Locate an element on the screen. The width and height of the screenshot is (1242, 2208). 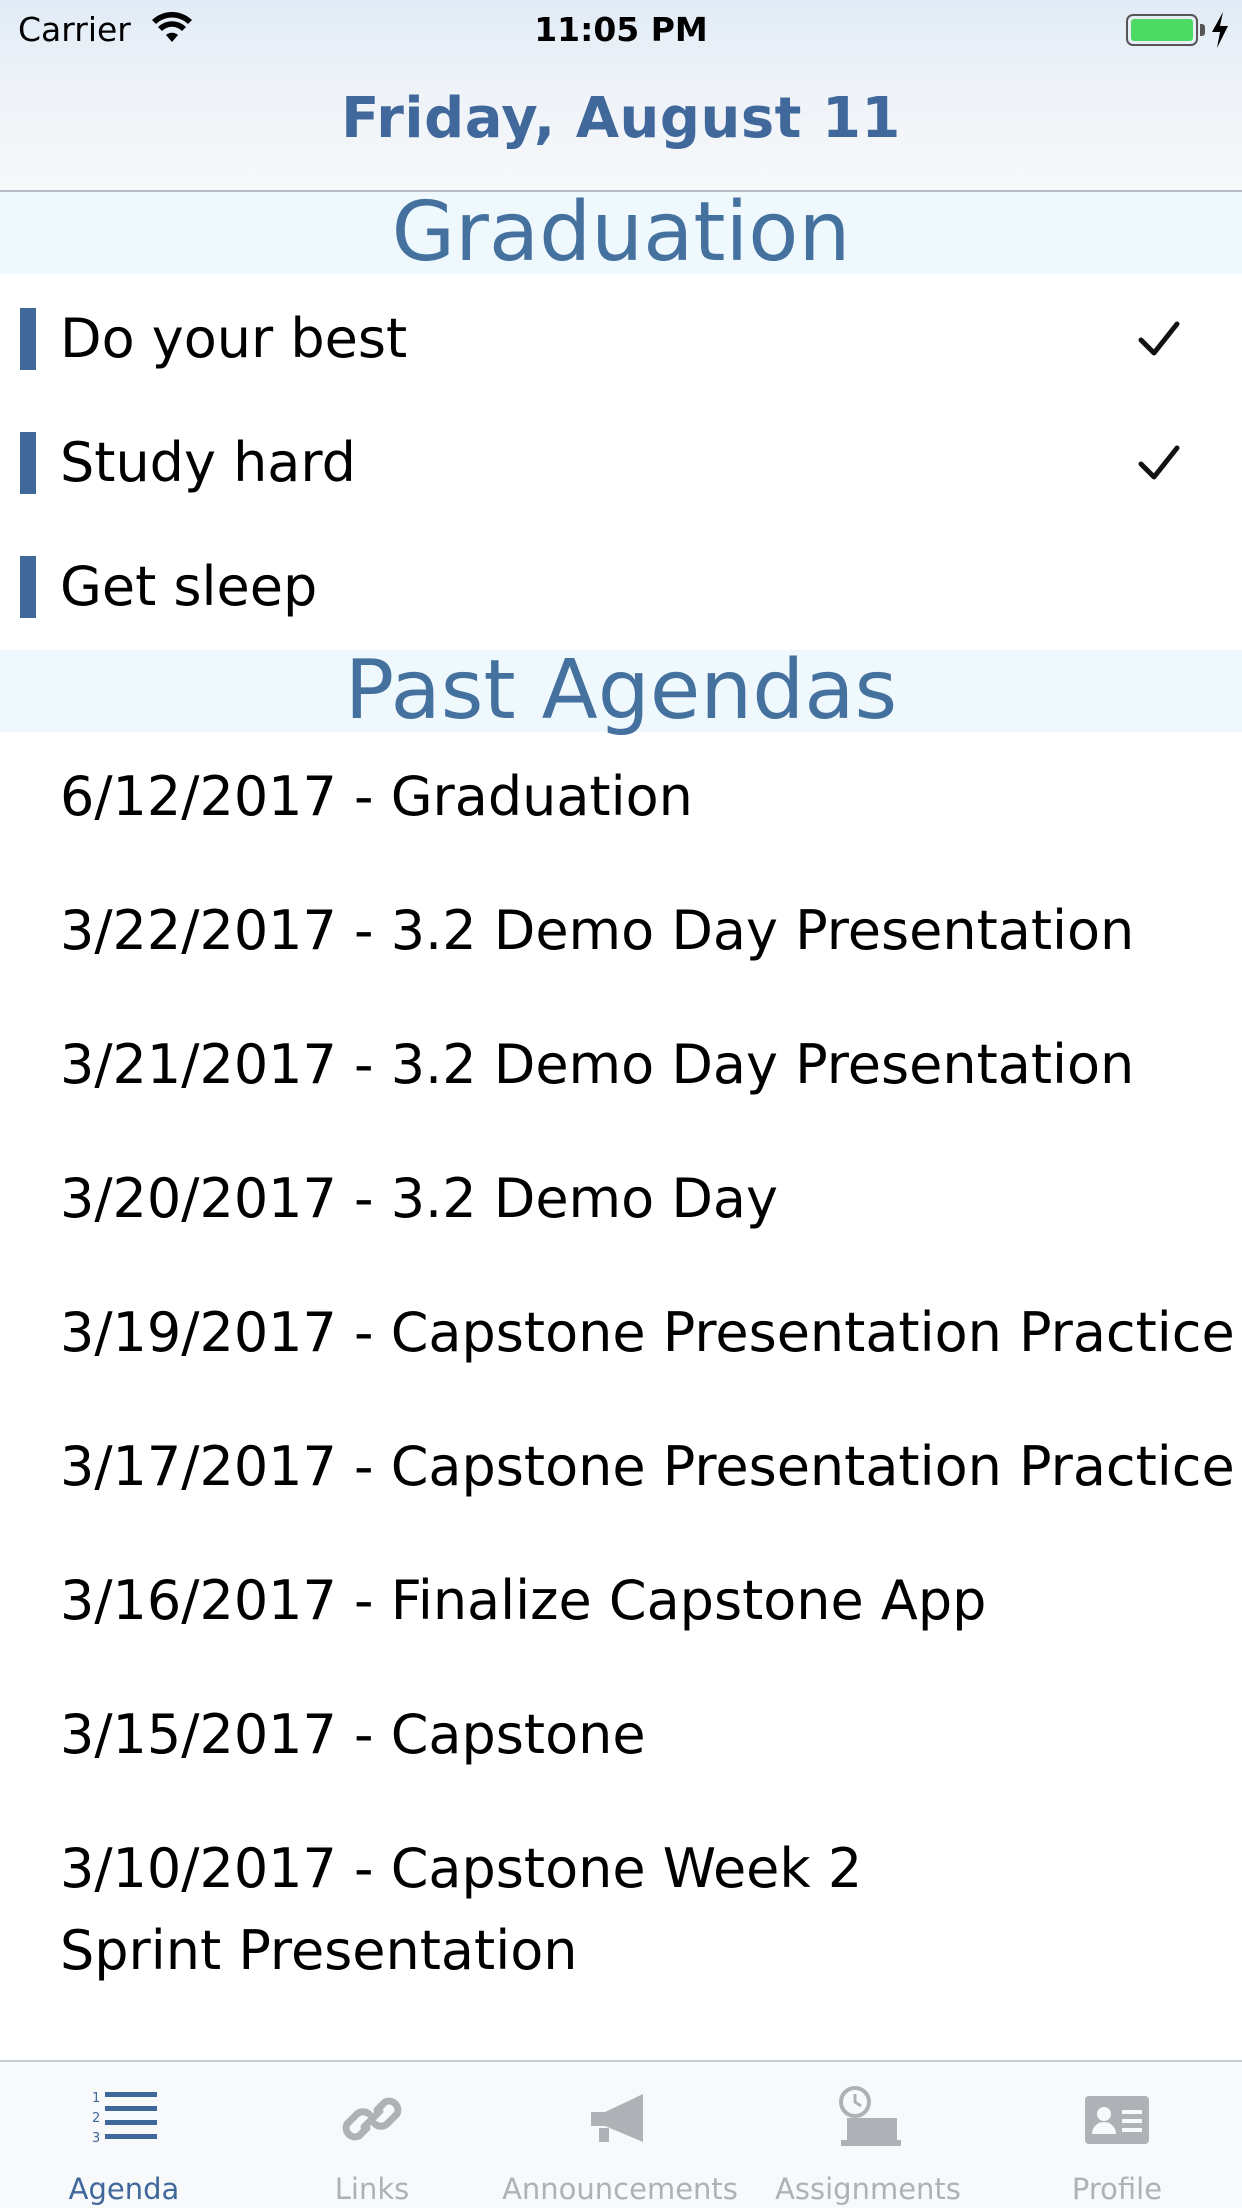
tab-label: Assignments is located at coordinates (868, 2189).